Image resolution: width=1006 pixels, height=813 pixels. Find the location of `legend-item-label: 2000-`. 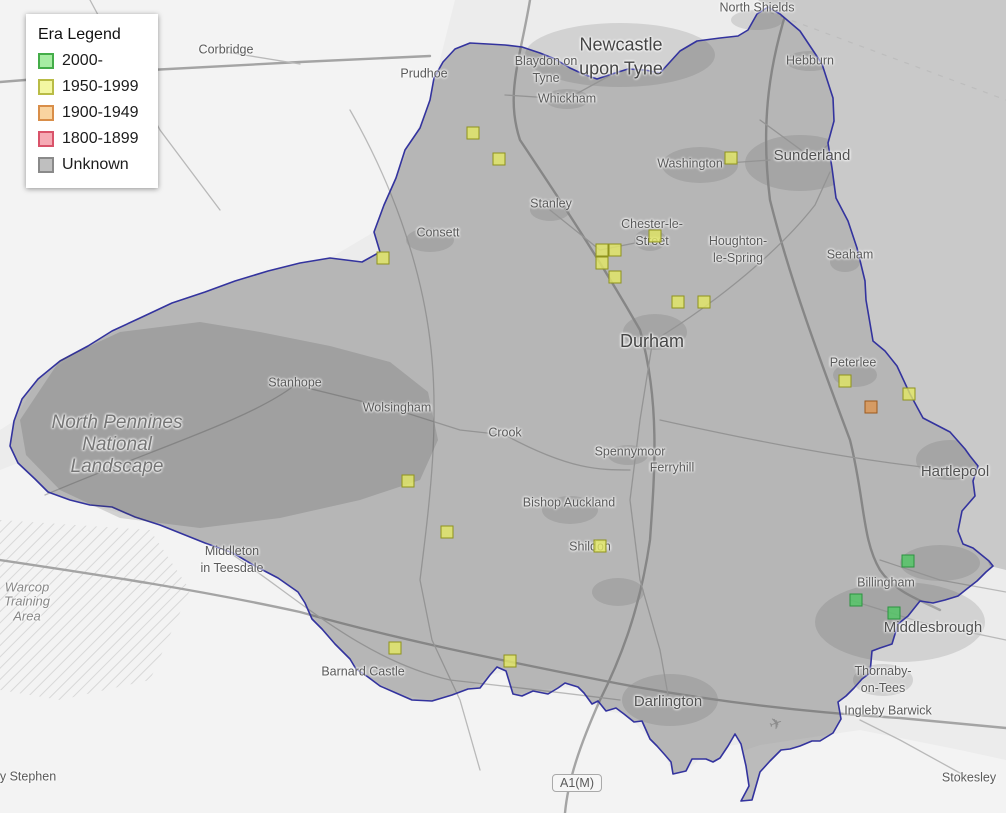

legend-item-label: 2000- is located at coordinates (82, 60).